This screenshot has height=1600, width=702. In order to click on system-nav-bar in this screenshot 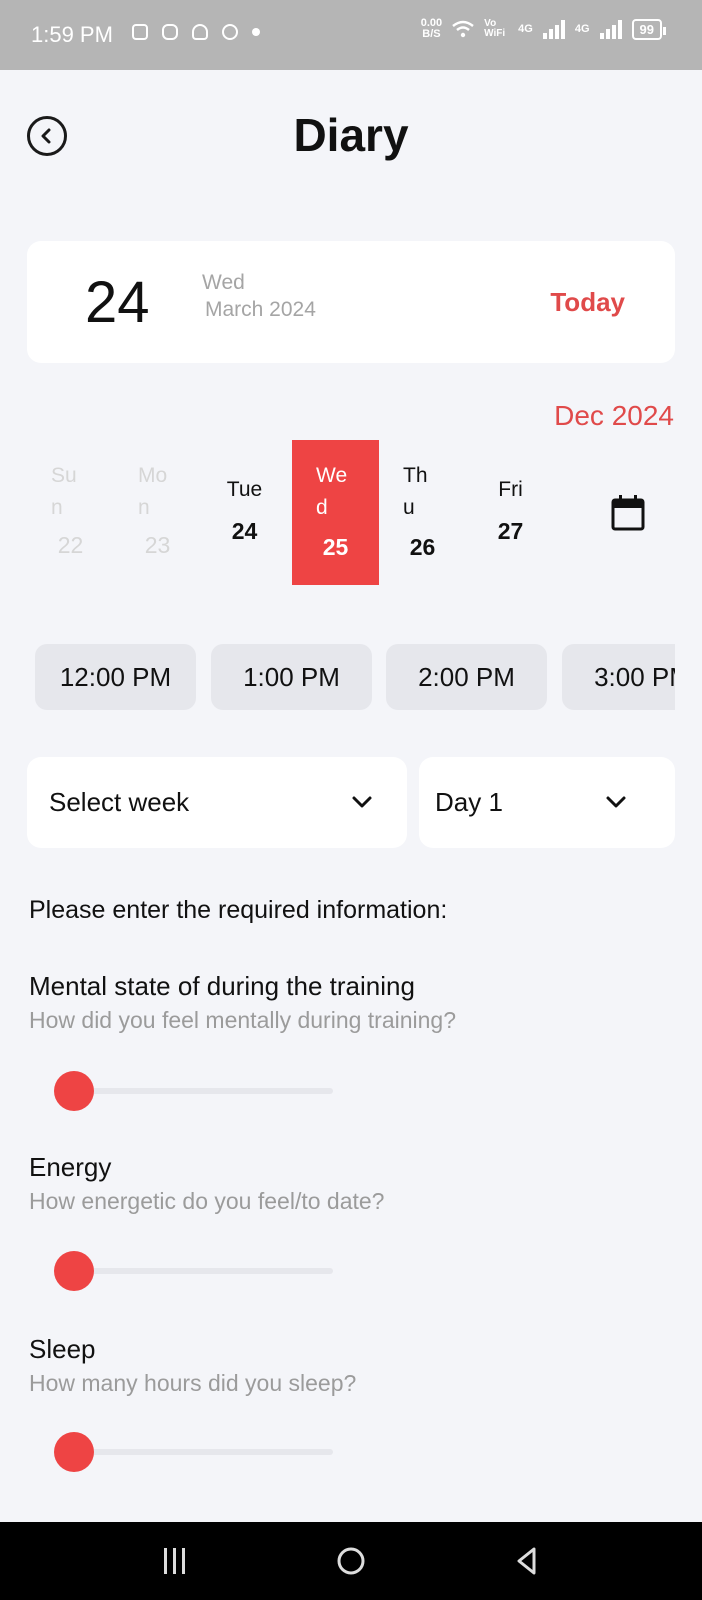, I will do `click(351, 1561)`.